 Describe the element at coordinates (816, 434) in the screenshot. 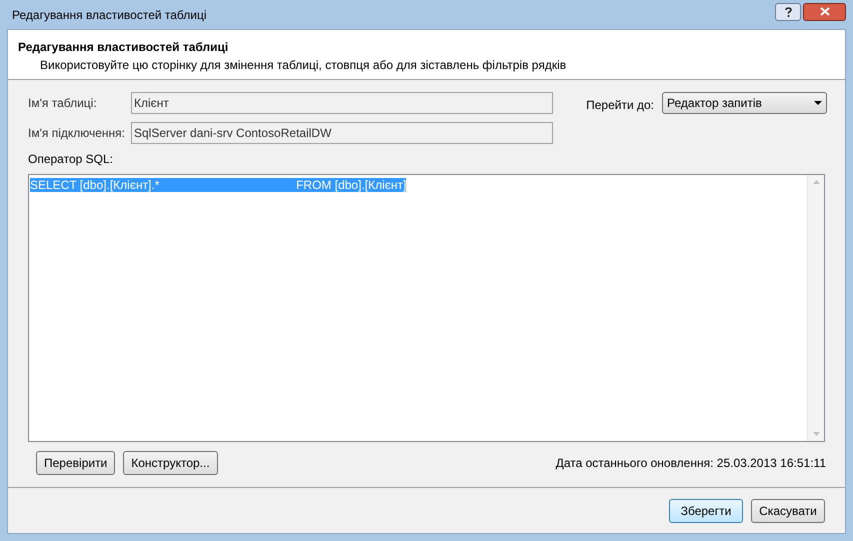

I see `scroll-down-icon` at that location.